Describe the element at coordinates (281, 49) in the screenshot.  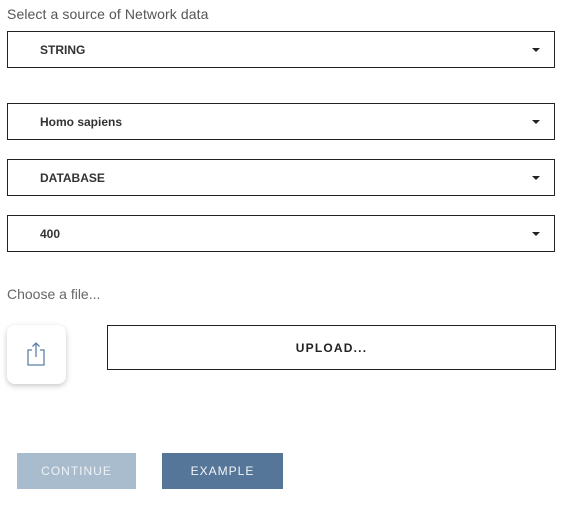
I see `source-select: STRING` at that location.